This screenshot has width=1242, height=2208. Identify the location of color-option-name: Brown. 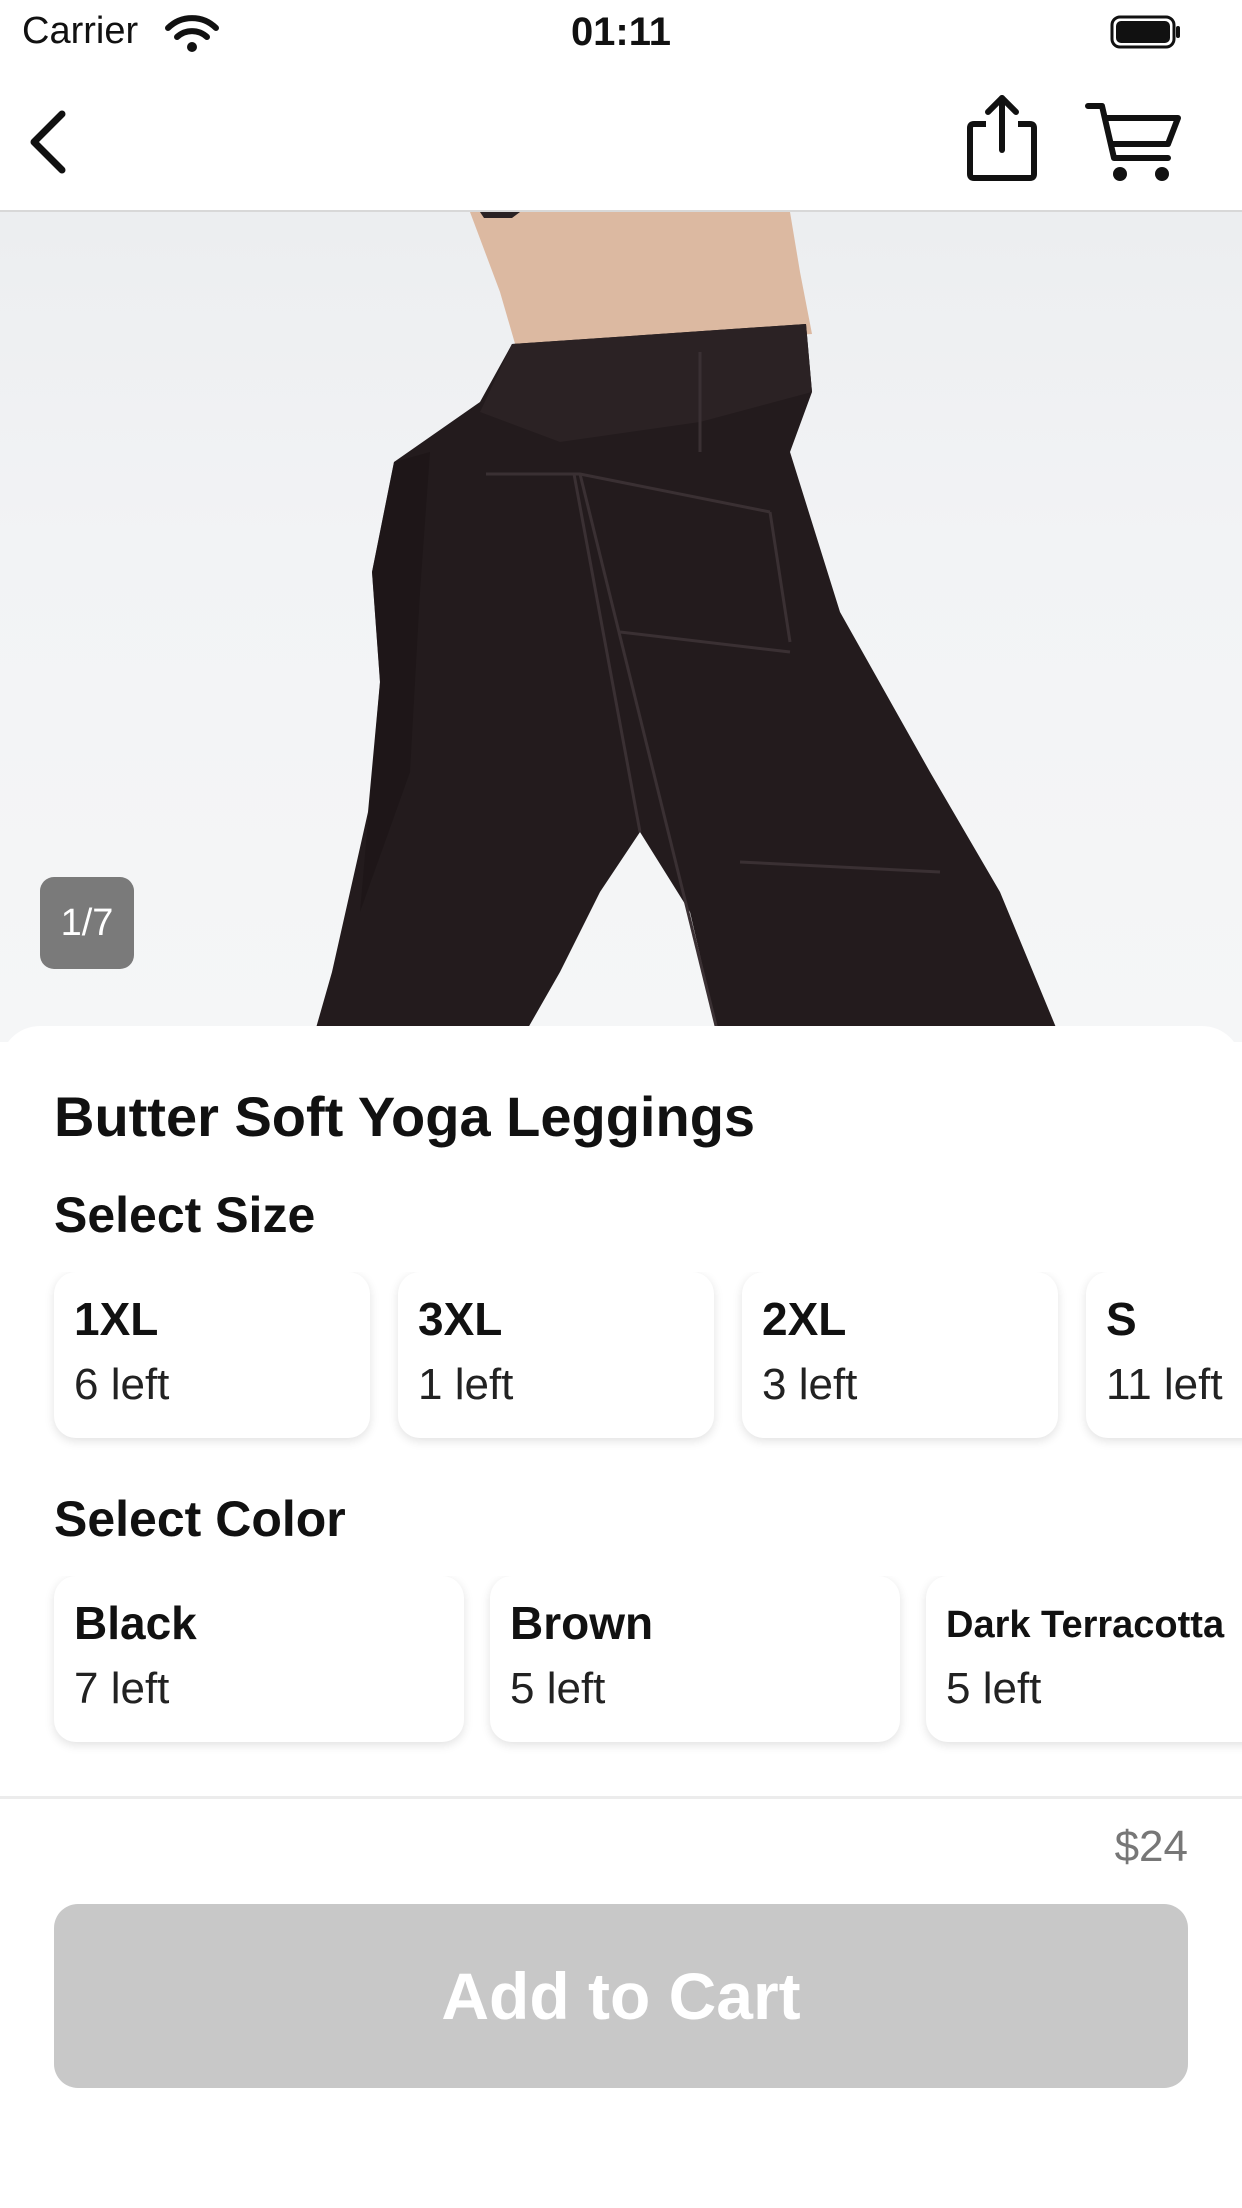
(582, 1623).